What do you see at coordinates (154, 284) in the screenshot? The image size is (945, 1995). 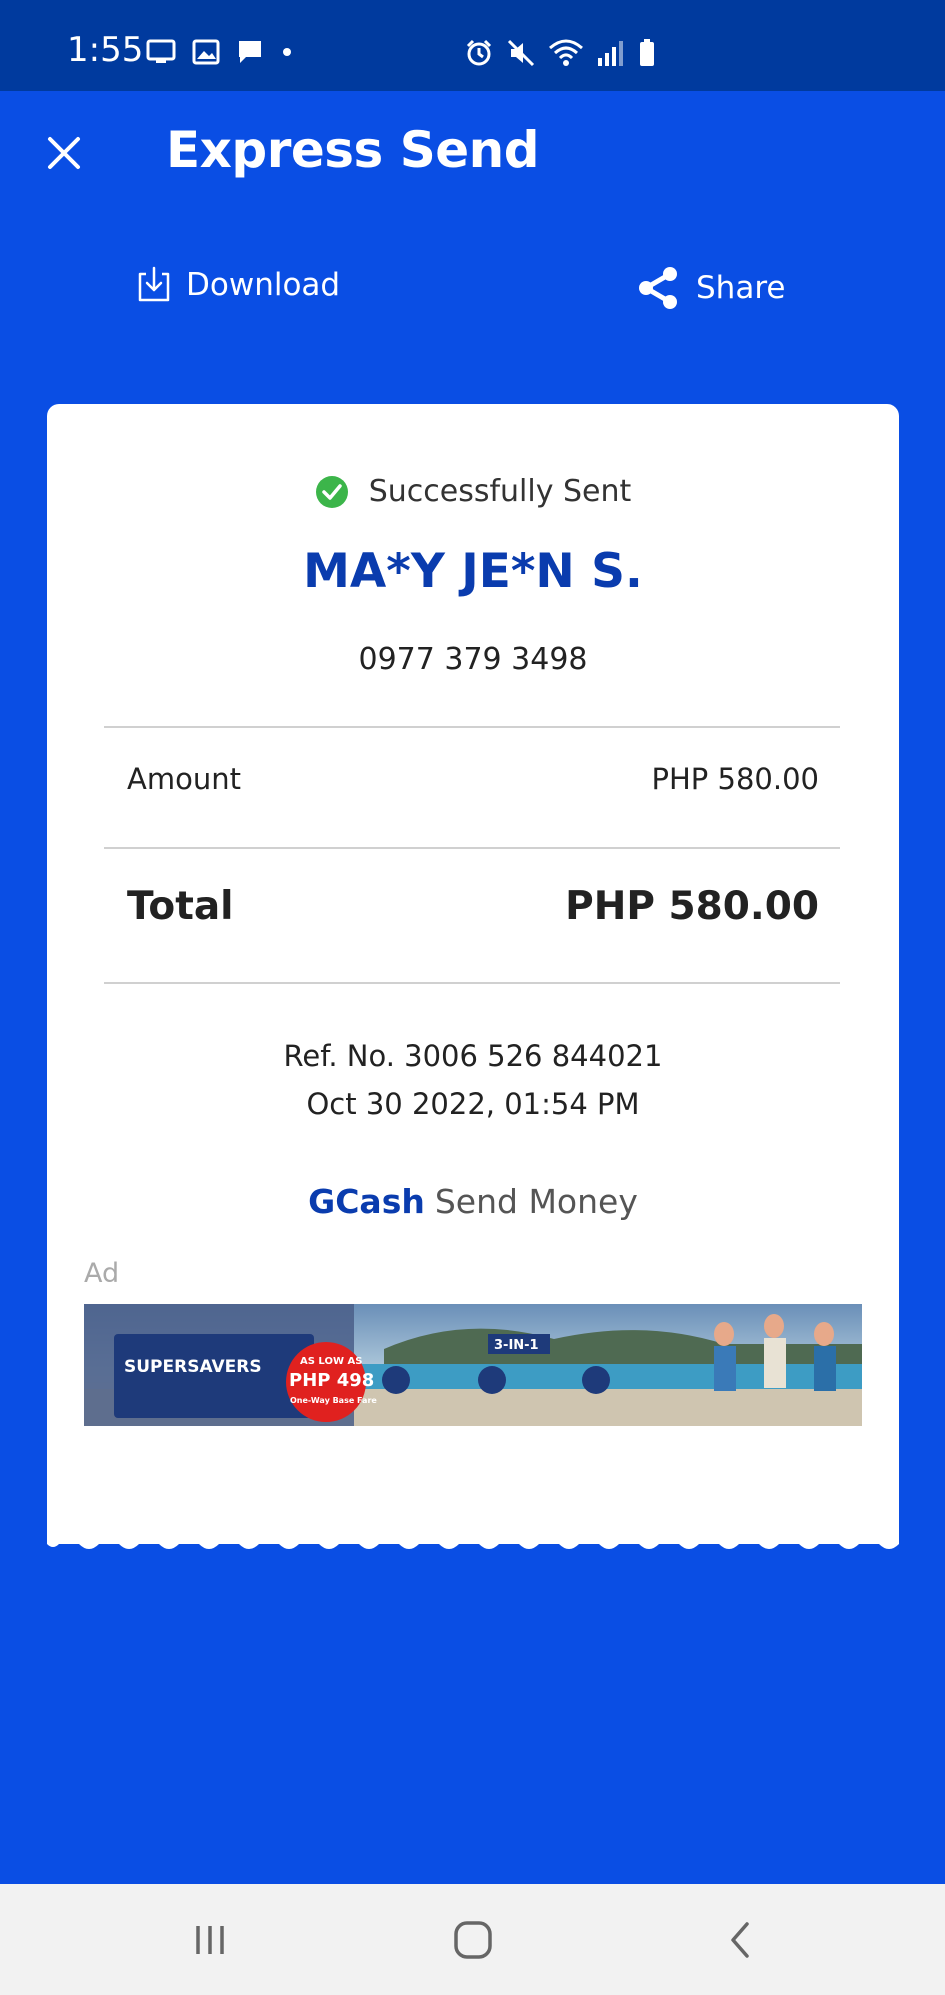 I see `download-icon` at bounding box center [154, 284].